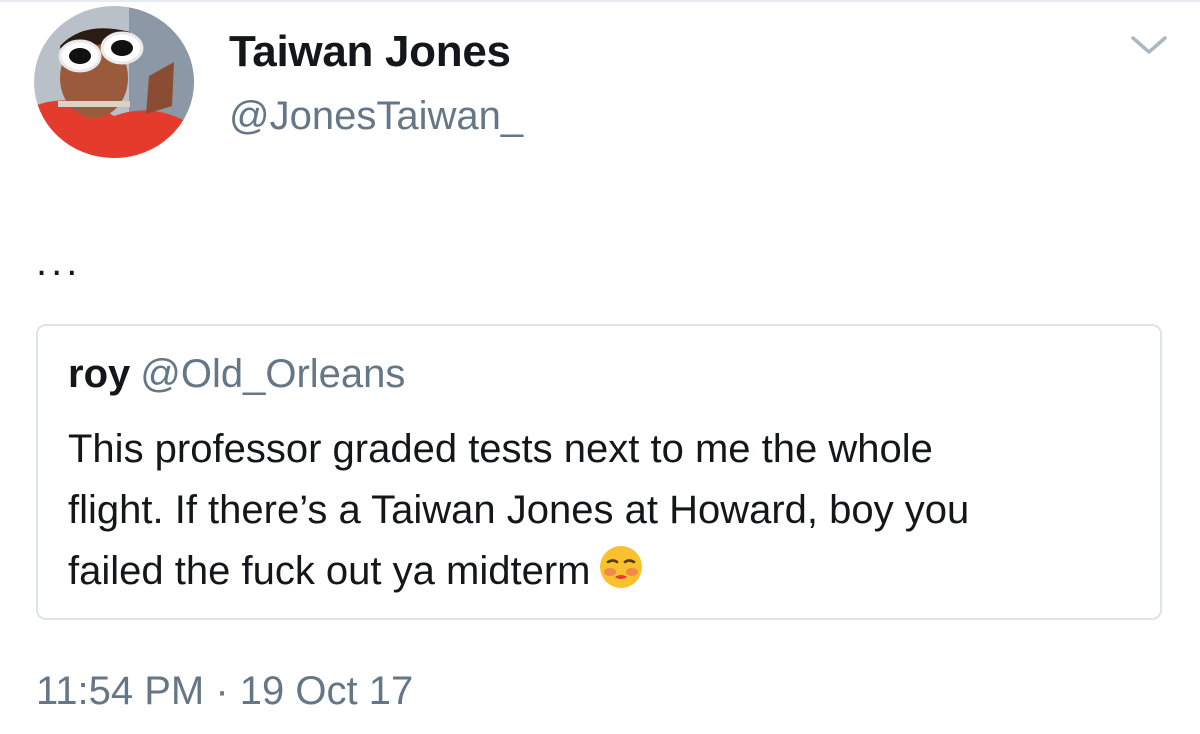  What do you see at coordinates (370, 52) in the screenshot?
I see `author-display-name: Taiwan Jones` at bounding box center [370, 52].